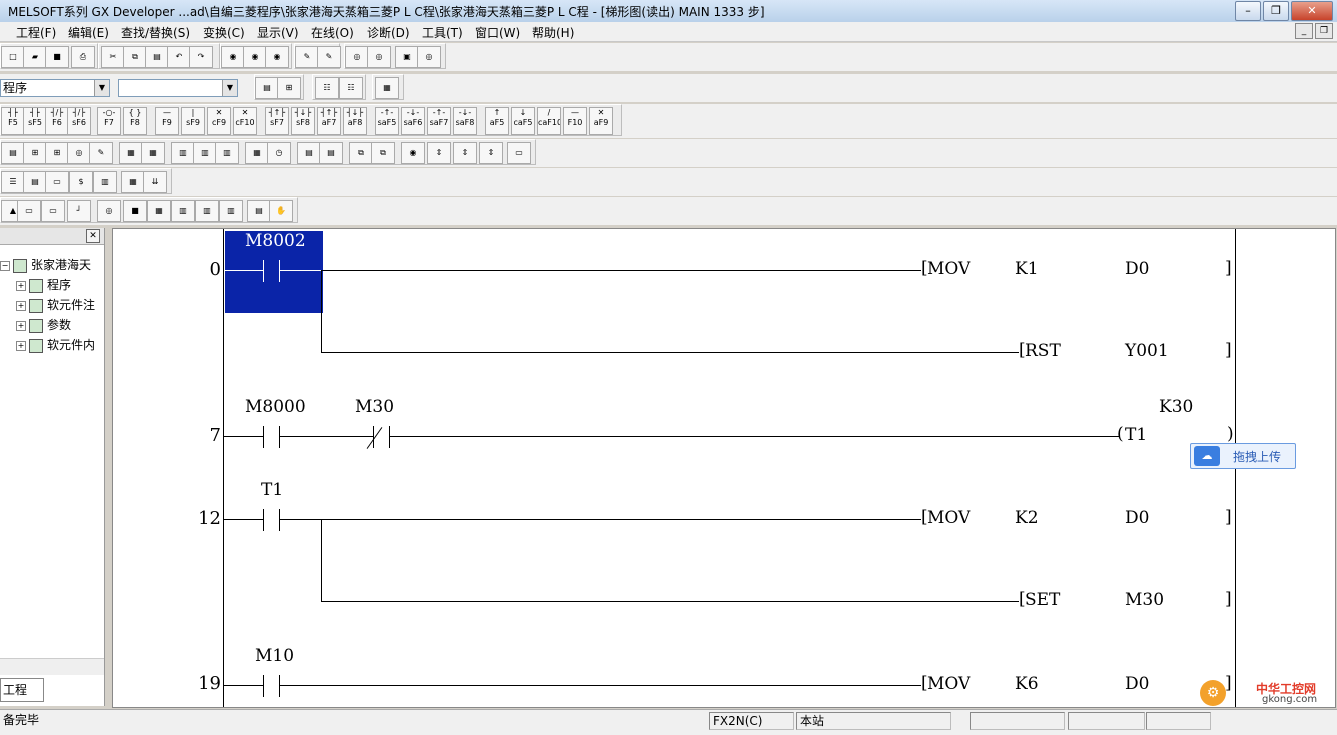 This screenshot has width=1337, height=735. Describe the element at coordinates (83, 57) in the screenshot. I see `print-icon: ⎙` at that location.